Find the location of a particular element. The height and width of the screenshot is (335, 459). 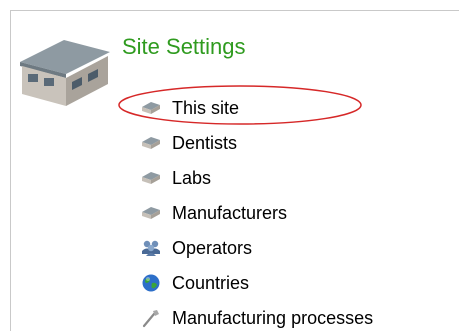

page-title: Site Settings is located at coordinates (184, 46).